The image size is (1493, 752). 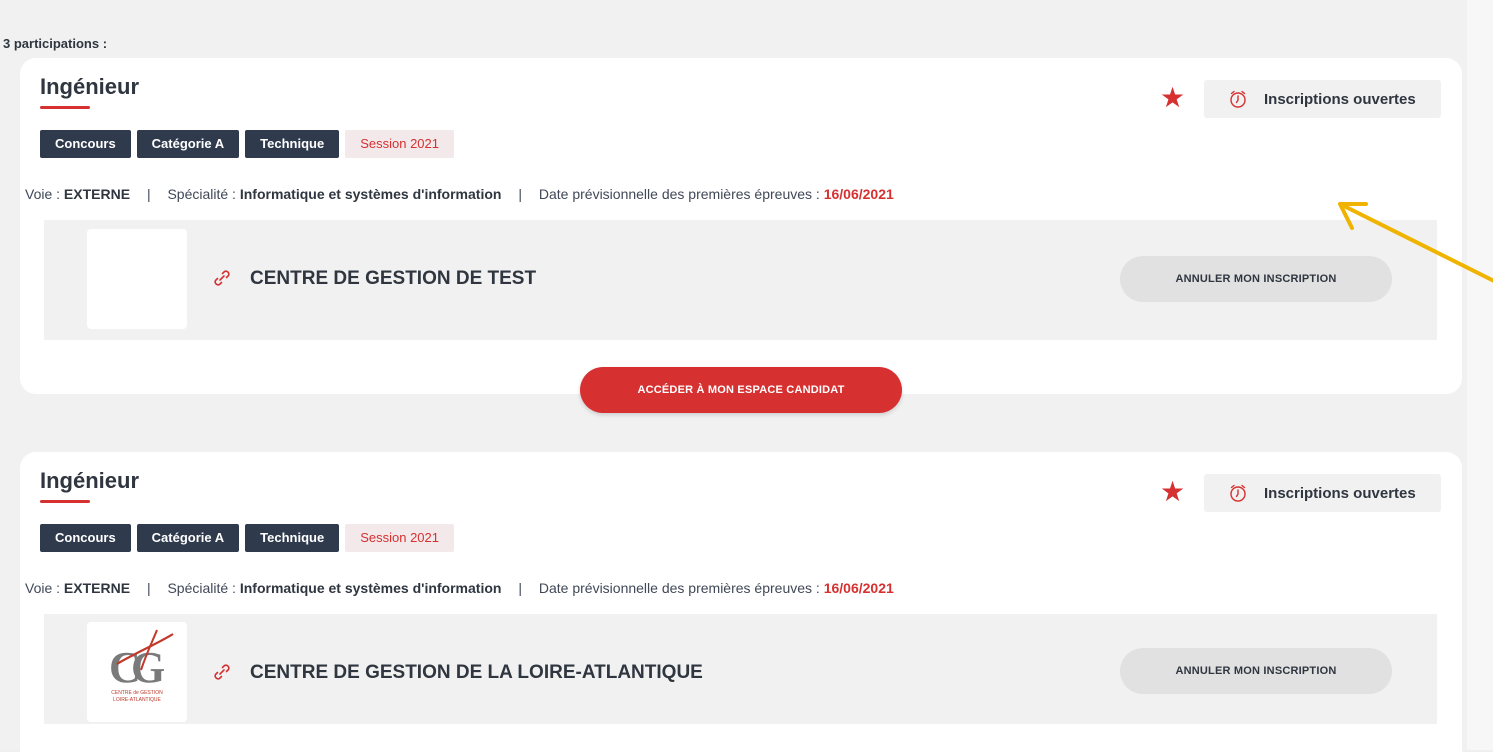 I want to click on centre-name-link: CENTRE DE GESTION DE TEST, so click(x=393, y=279).